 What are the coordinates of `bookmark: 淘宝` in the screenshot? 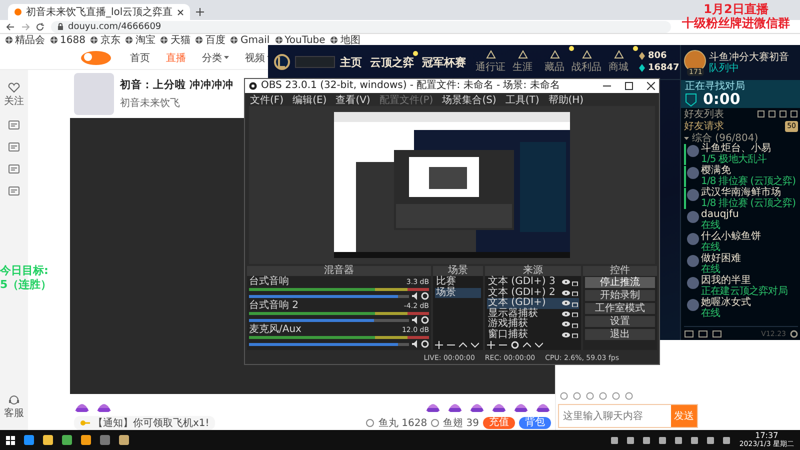 It's located at (140, 40).